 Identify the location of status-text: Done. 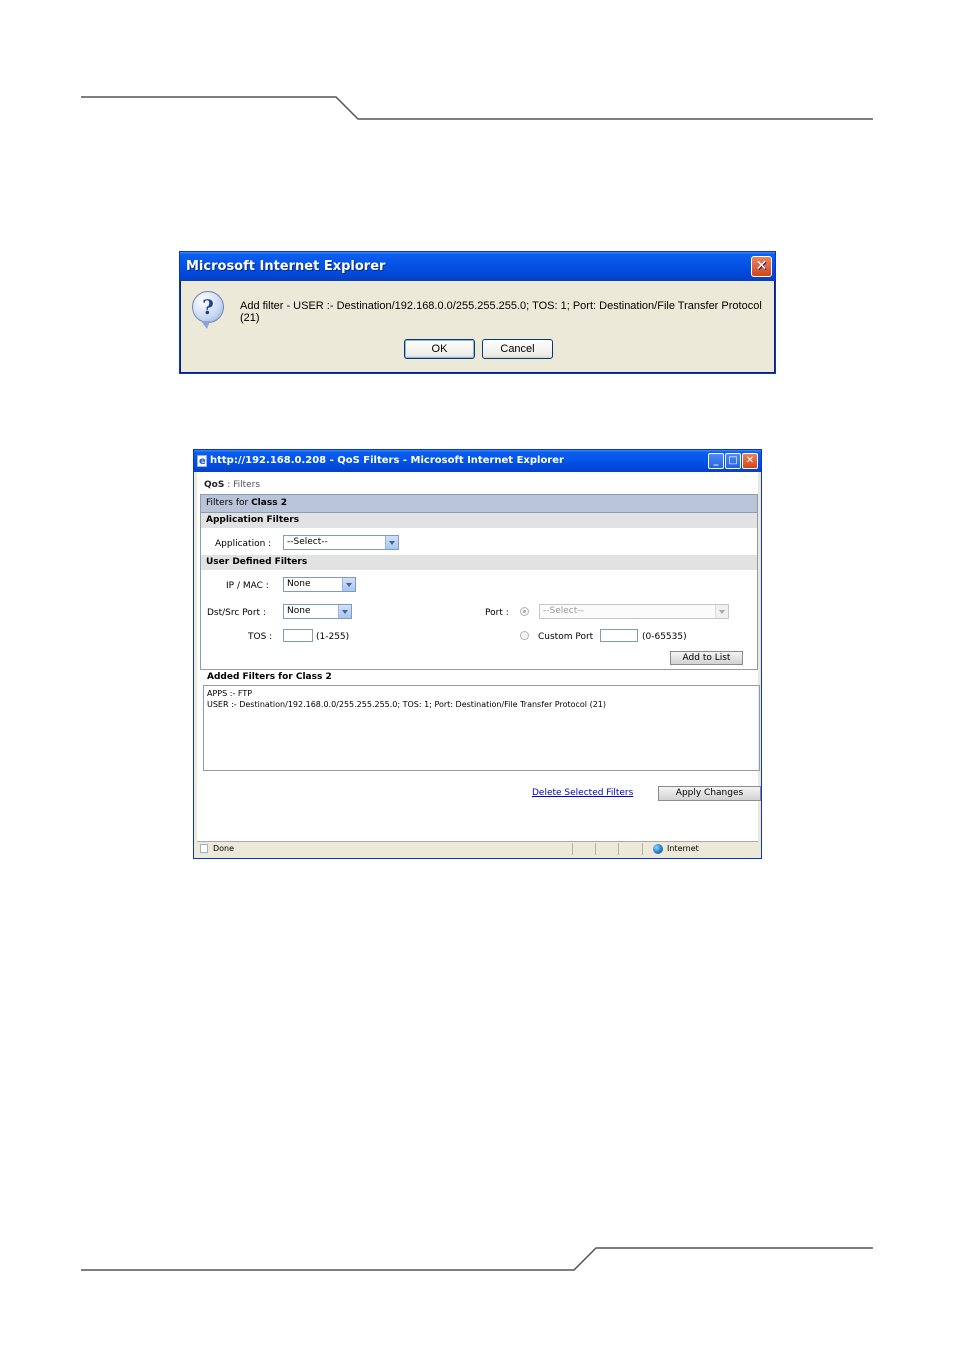
(224, 848).